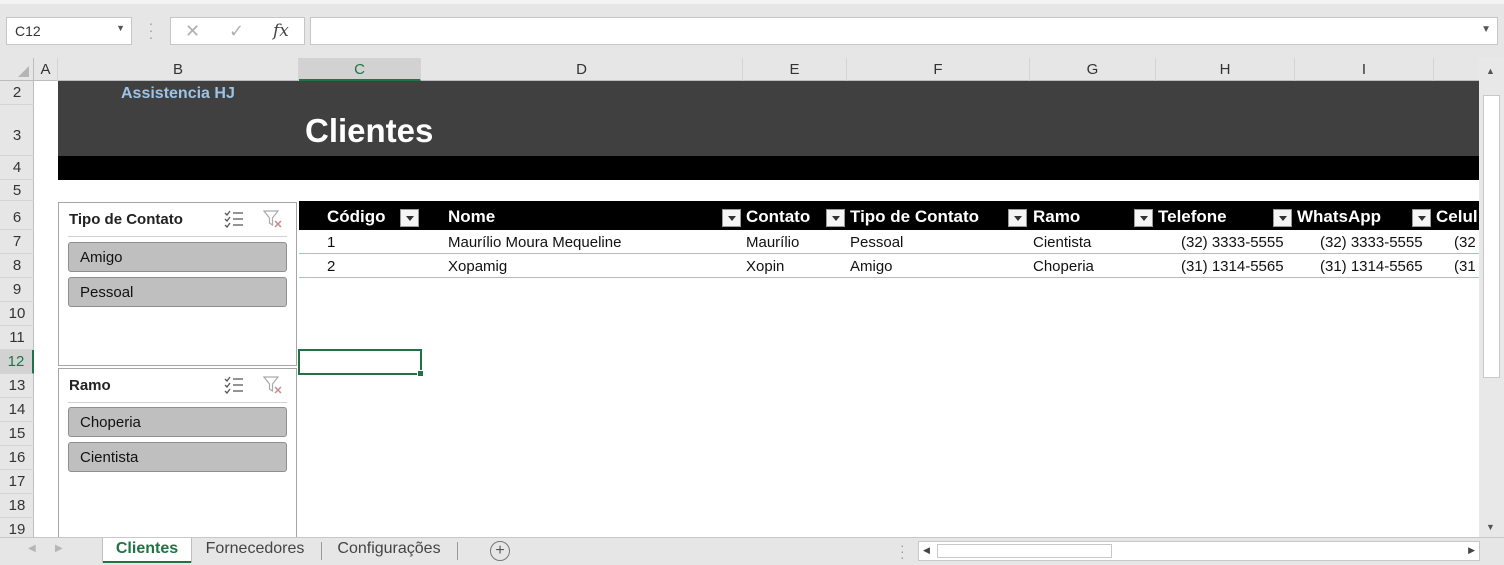 This screenshot has width=1504, height=565. What do you see at coordinates (752, 2) in the screenshot?
I see `ribbon-edge` at bounding box center [752, 2].